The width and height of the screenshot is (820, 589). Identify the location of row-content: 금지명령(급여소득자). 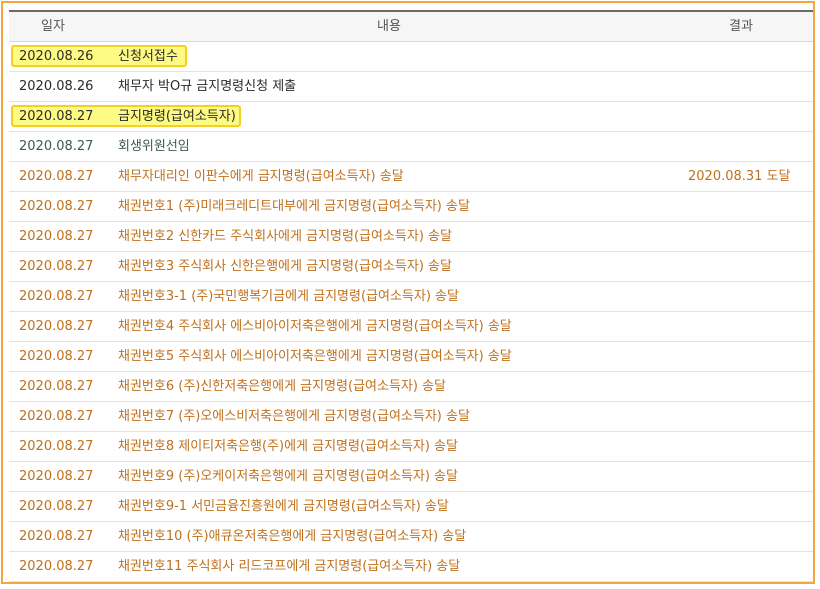
(177, 116).